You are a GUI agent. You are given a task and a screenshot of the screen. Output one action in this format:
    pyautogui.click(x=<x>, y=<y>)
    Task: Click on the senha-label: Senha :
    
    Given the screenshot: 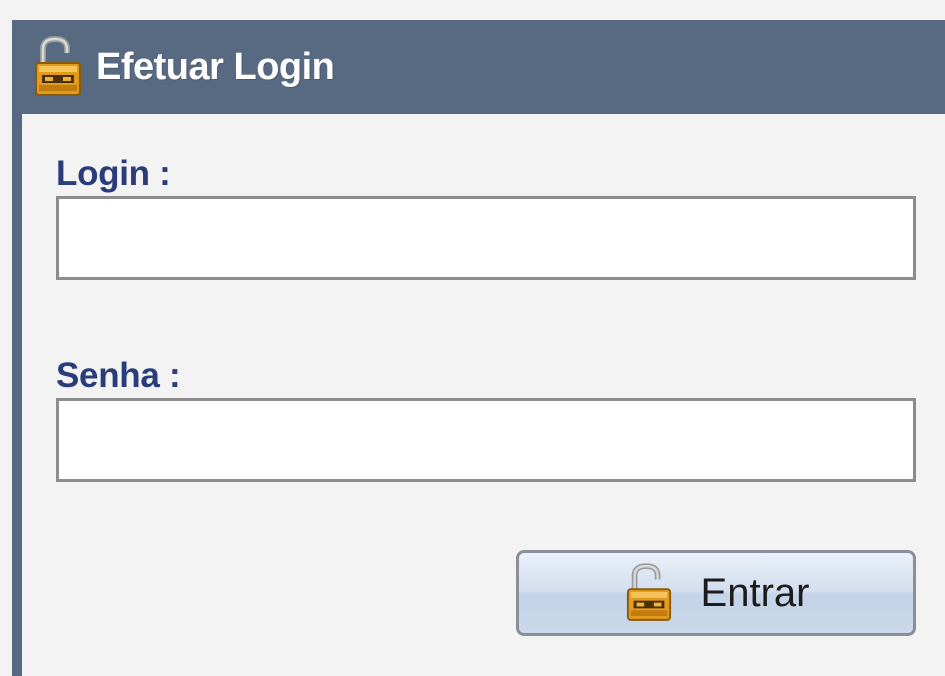 What is the action you would take?
    pyautogui.click(x=118, y=375)
    